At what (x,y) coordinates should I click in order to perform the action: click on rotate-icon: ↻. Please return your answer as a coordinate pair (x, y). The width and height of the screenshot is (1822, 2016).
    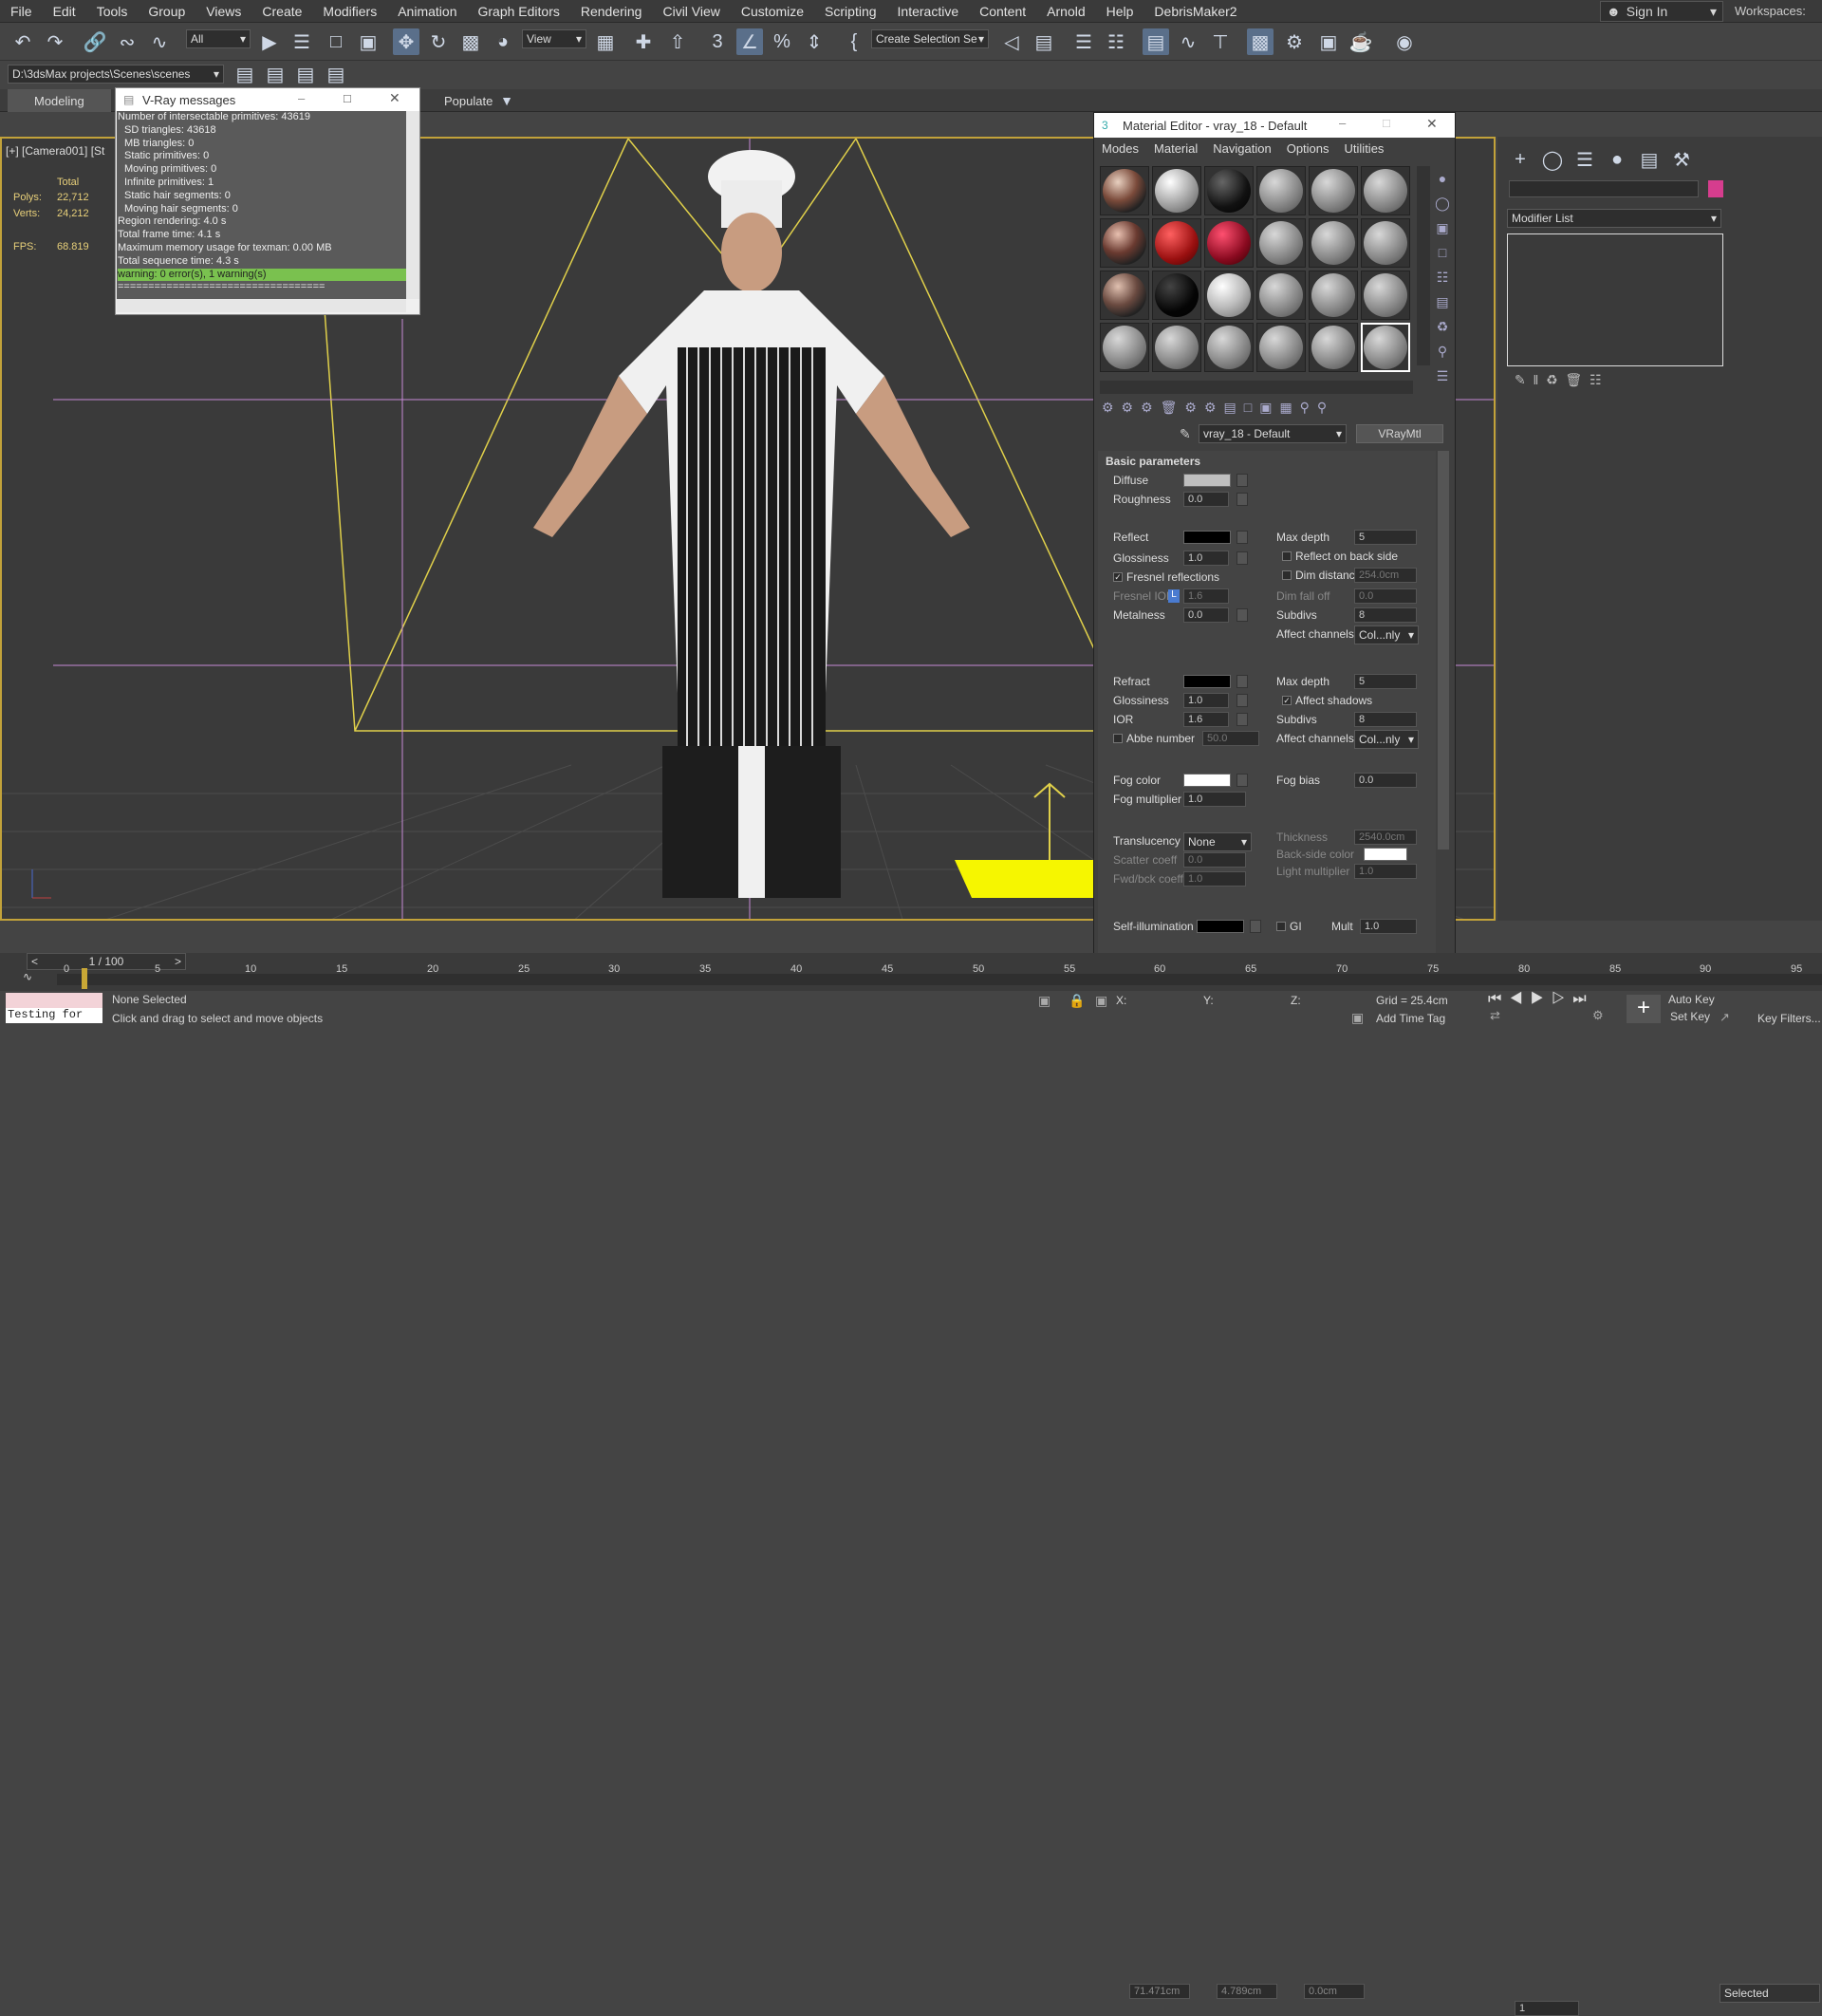
    Looking at the image, I should click on (438, 41).